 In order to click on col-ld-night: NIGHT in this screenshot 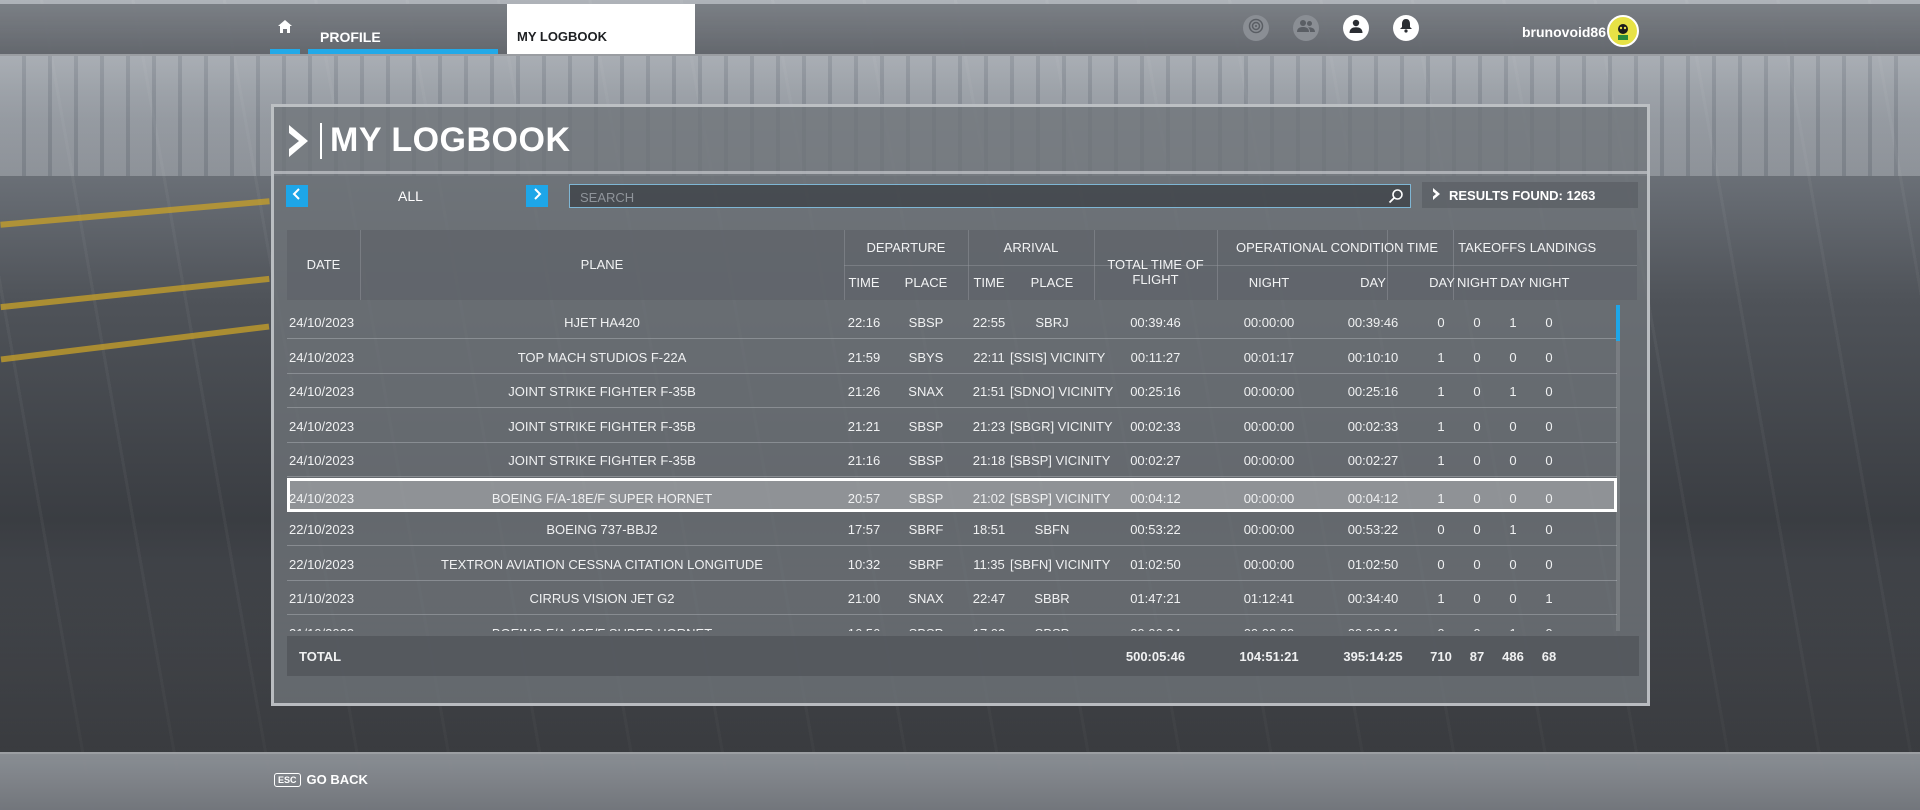, I will do `click(1549, 282)`.